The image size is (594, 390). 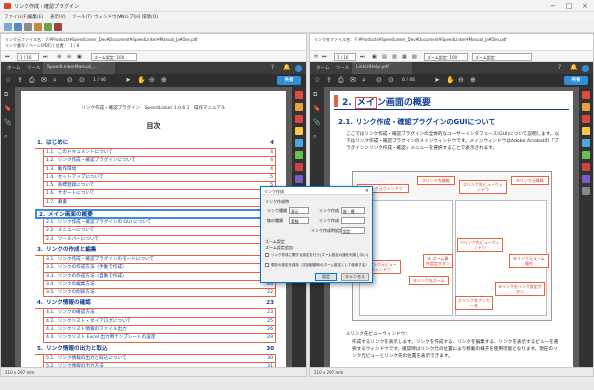 I want to click on attach-icon: 📎, so click(x=7, y=122).